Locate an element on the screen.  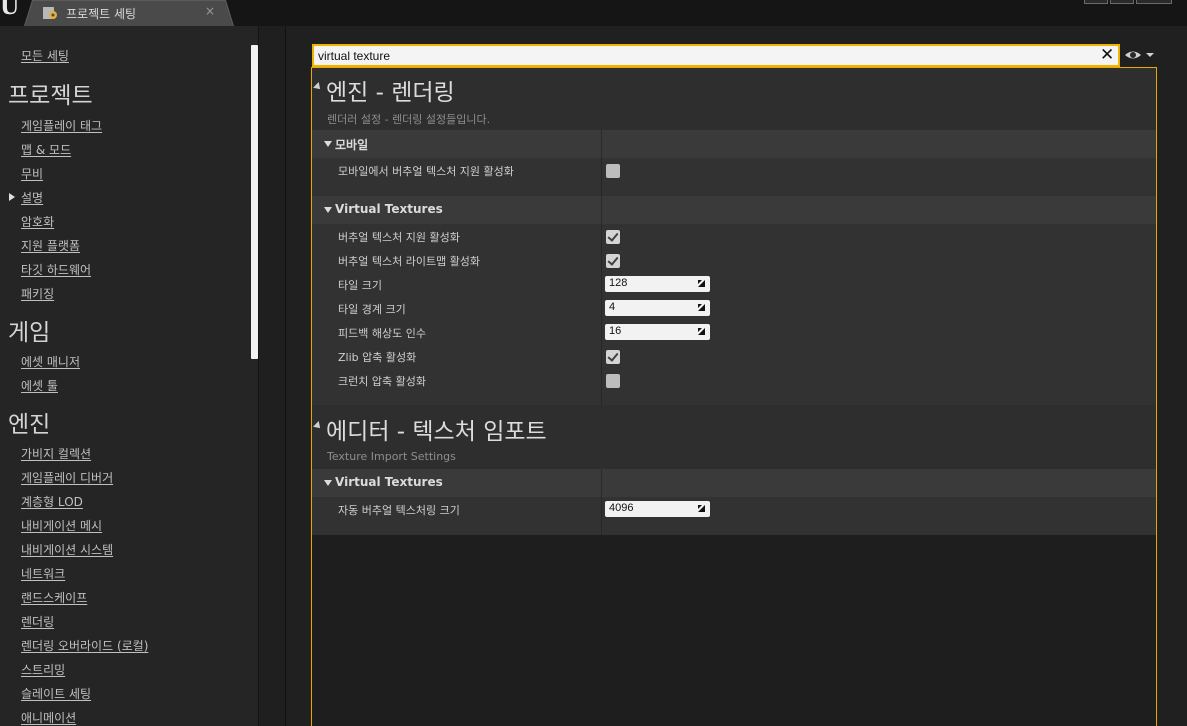
view-options-eye-icon is located at coordinates (1140, 55).